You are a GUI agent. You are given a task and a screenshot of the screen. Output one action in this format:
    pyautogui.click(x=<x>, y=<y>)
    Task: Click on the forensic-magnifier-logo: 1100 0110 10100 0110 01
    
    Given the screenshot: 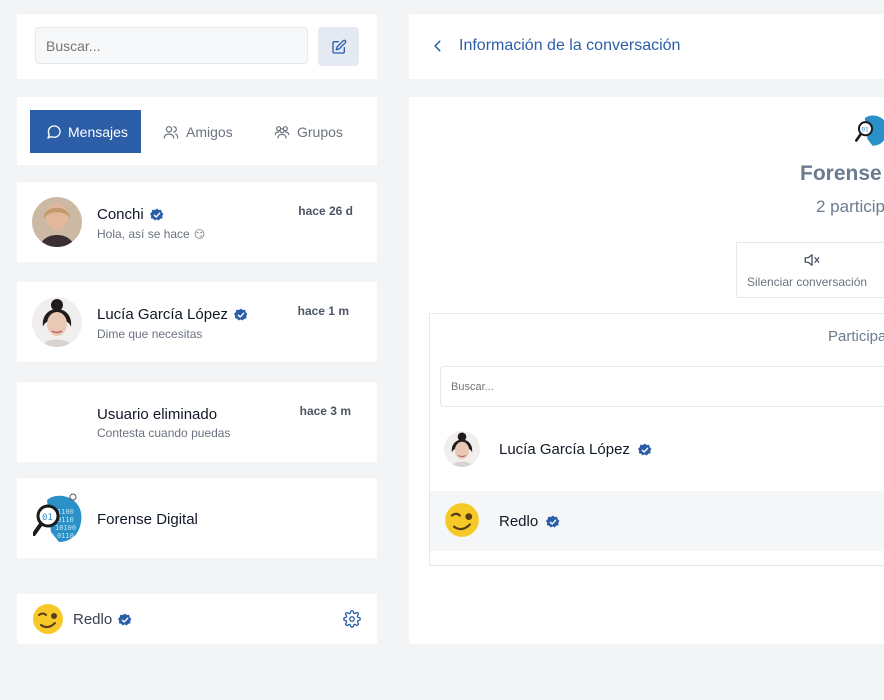 What is the action you would take?
    pyautogui.click(x=57, y=517)
    